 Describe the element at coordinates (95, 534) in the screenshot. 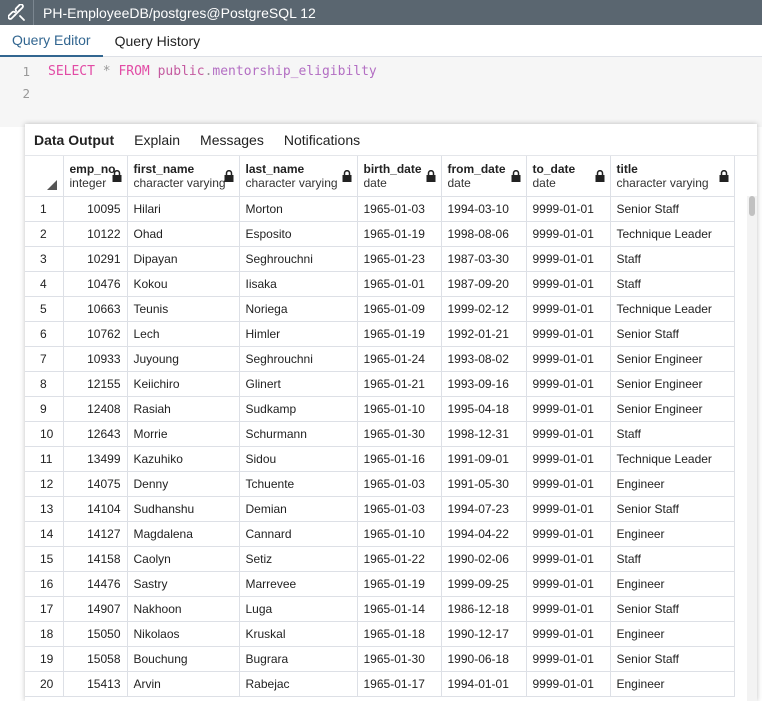

I see `cell-emp-no: 14127` at that location.